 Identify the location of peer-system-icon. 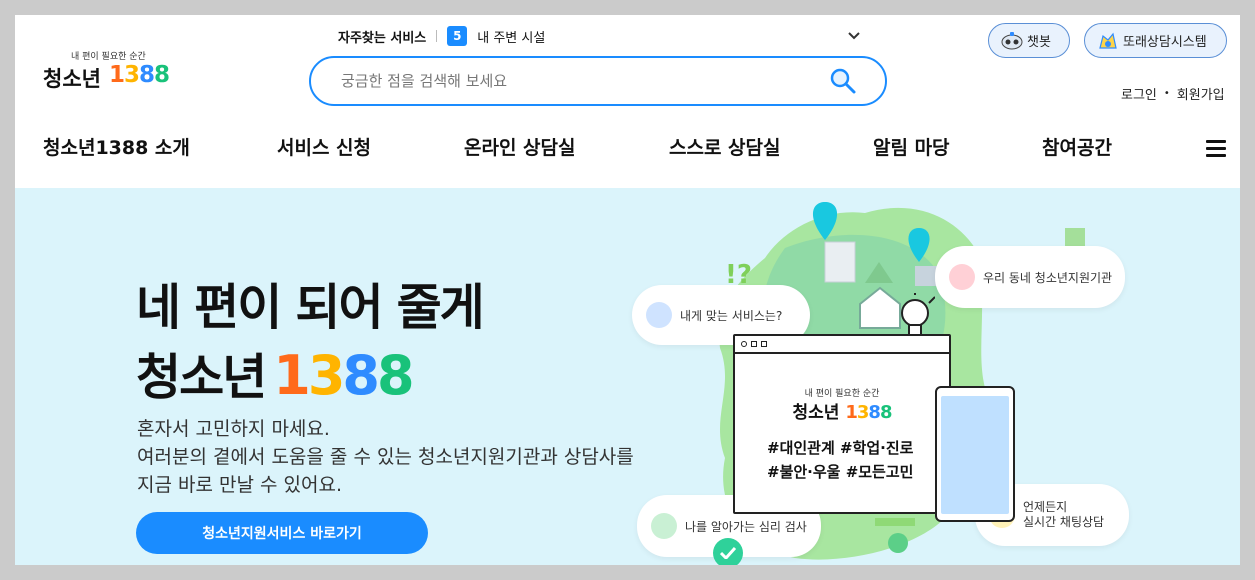
(1108, 41).